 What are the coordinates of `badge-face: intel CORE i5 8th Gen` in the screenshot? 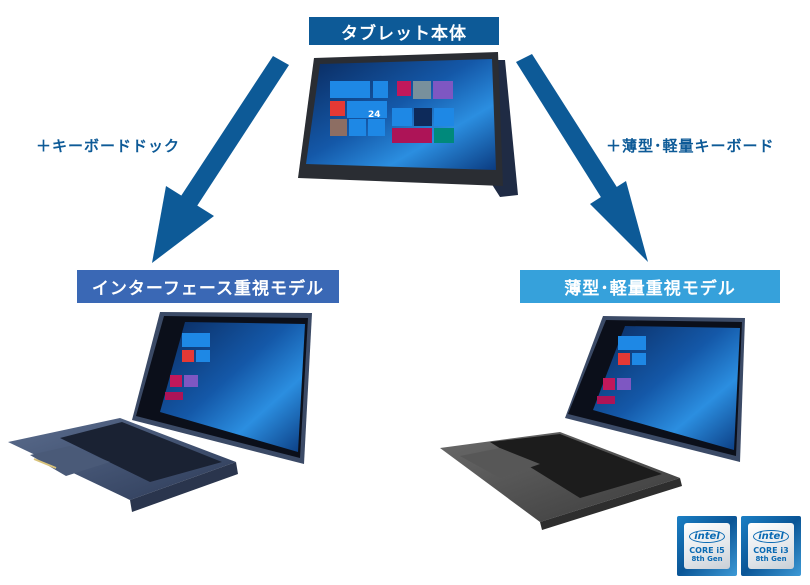 It's located at (707, 546).